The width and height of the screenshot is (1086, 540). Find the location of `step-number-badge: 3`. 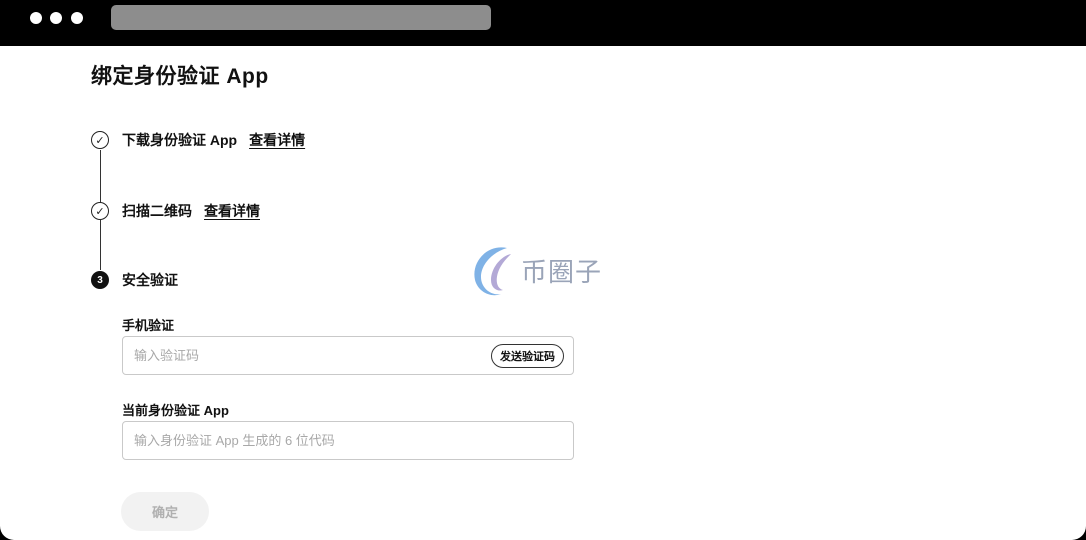

step-number-badge: 3 is located at coordinates (100, 280).